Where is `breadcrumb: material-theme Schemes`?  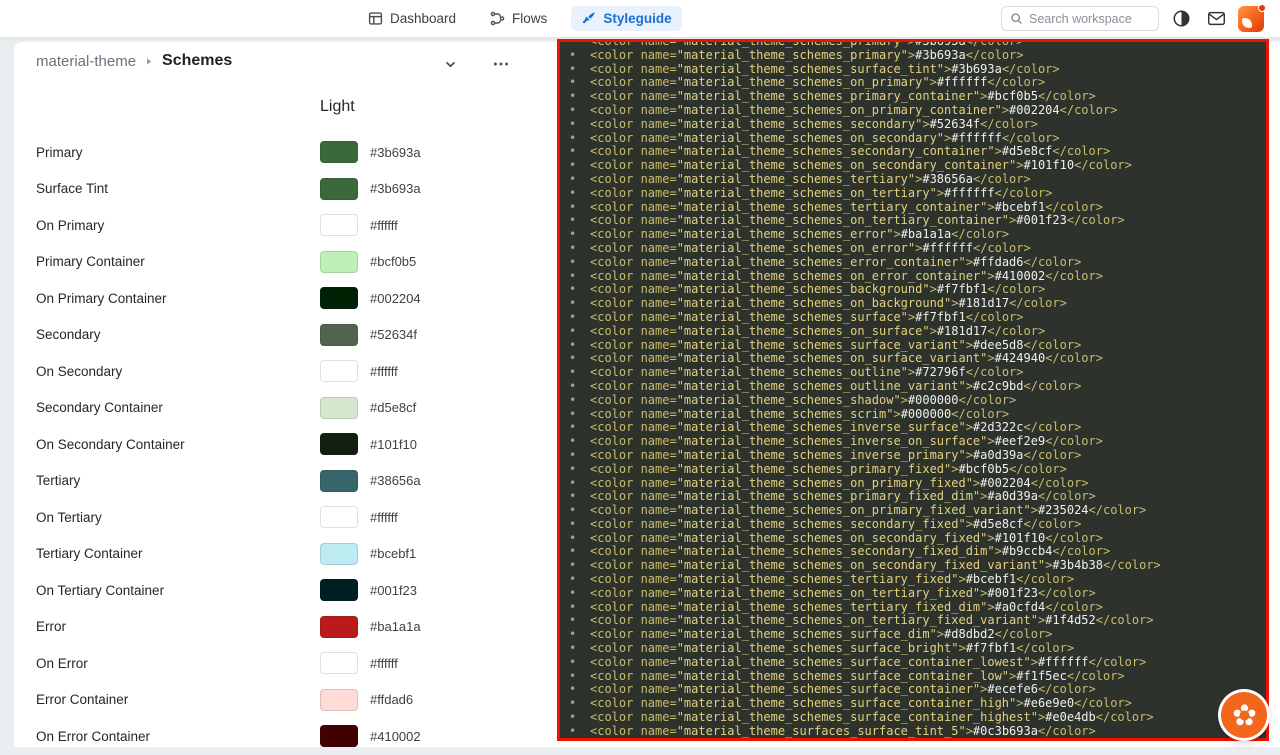 breadcrumb: material-theme Schemes is located at coordinates (134, 61).